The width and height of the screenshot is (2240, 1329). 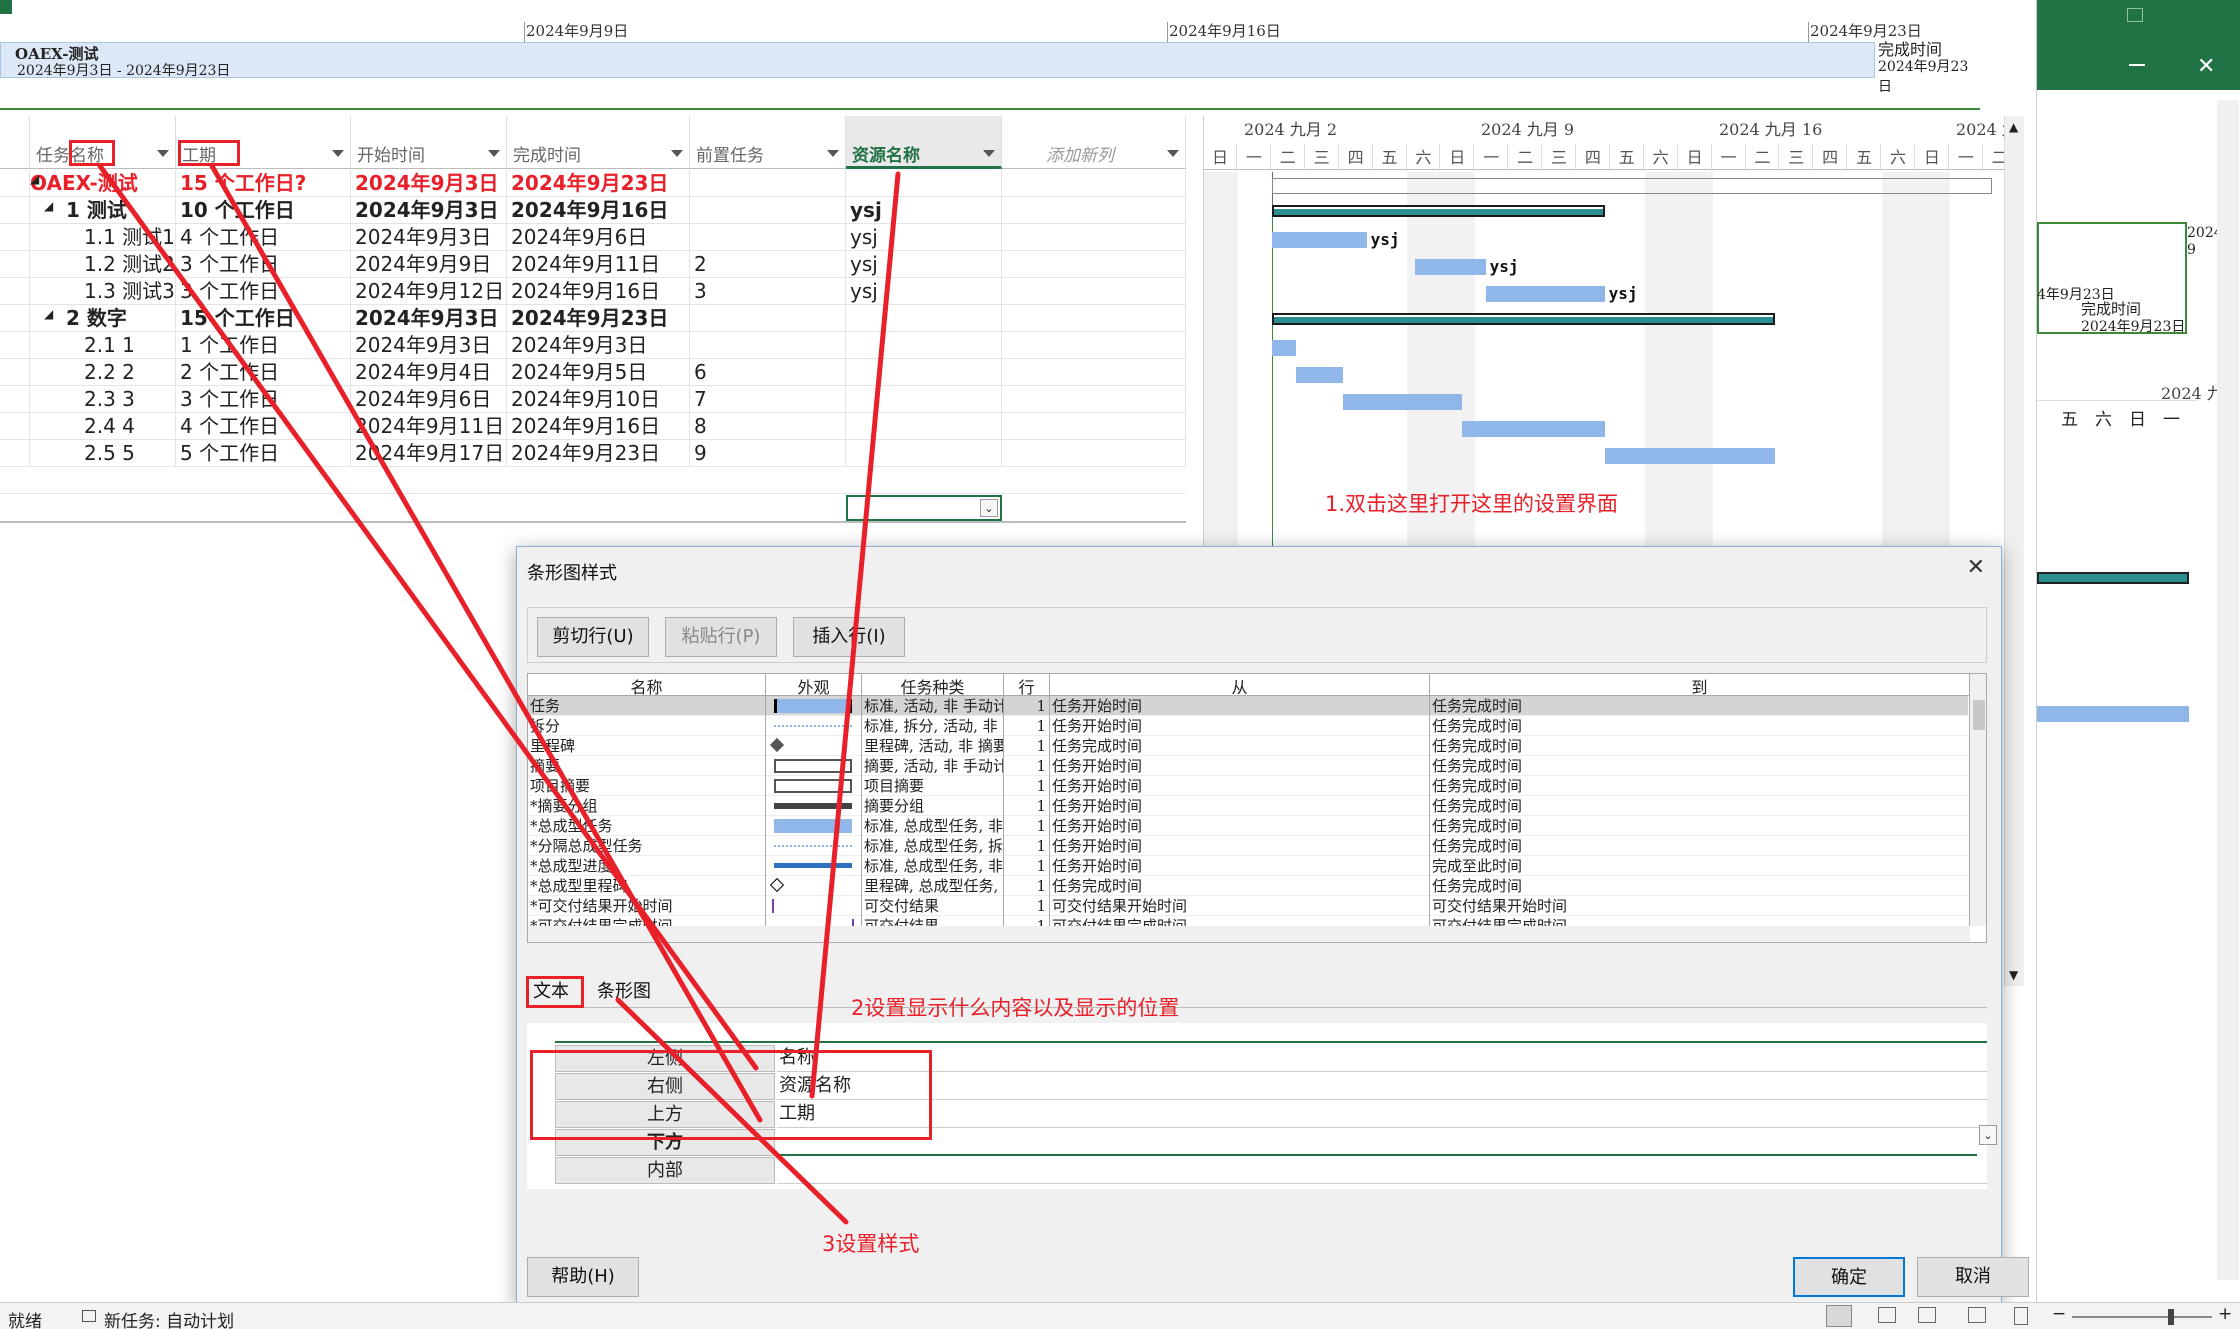 What do you see at coordinates (768, 399) in the screenshot?
I see `cell-pred: 7` at bounding box center [768, 399].